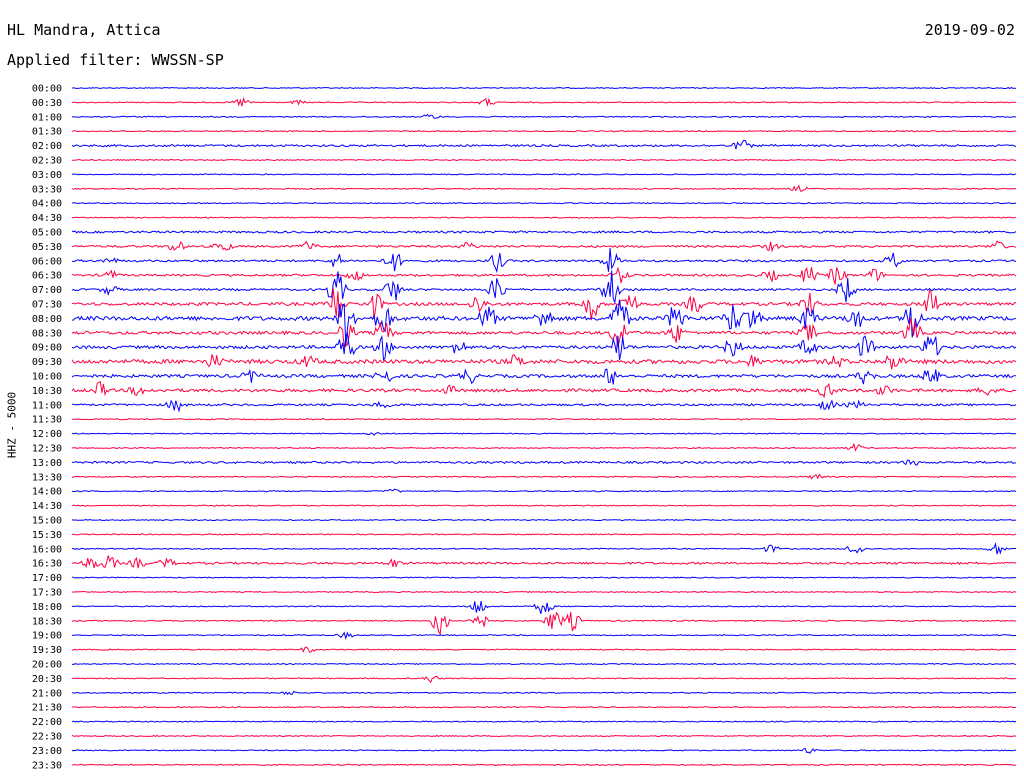 The image size is (1024, 780). I want to click on time-tick-label: 08:30, so click(47, 333).